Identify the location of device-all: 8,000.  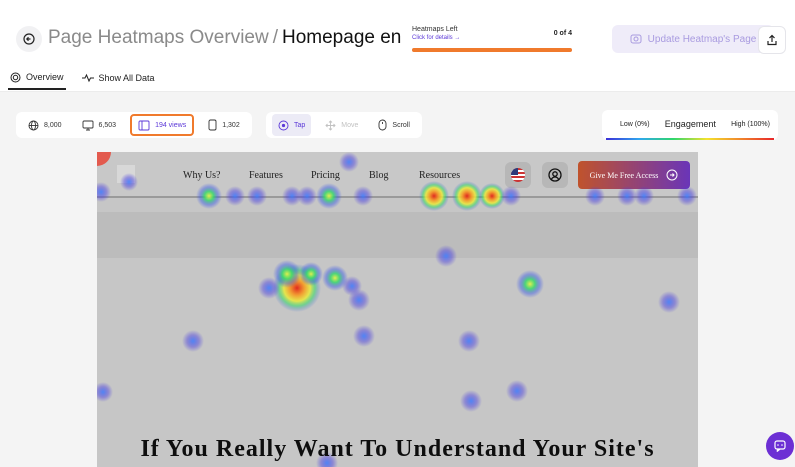
(45, 125).